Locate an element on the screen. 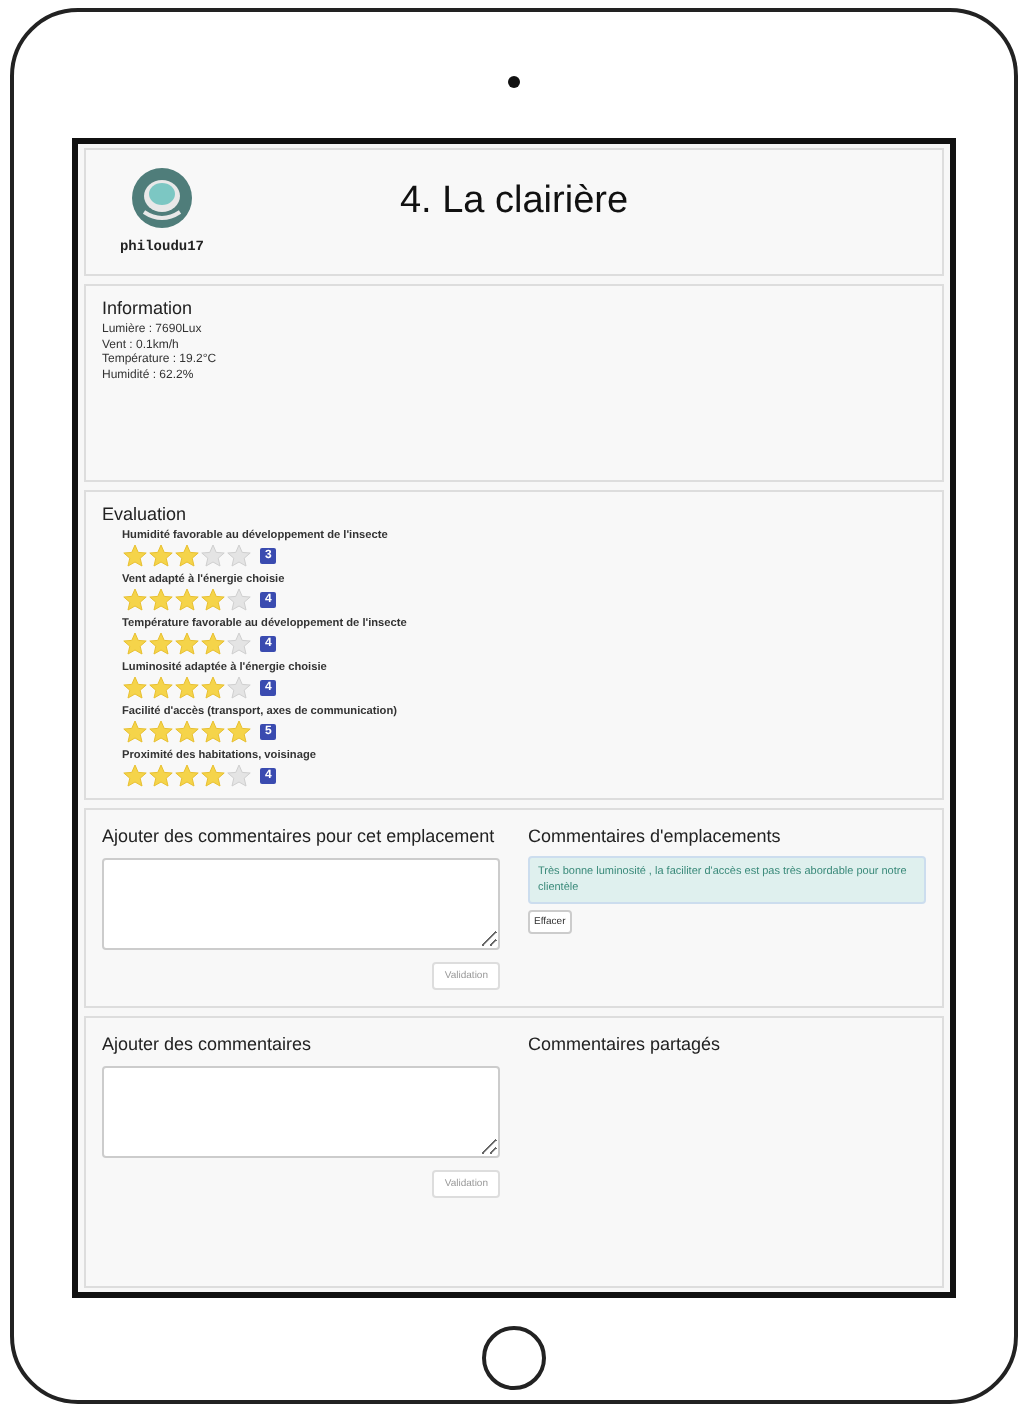 The image size is (1028, 1412). section-heading: Information is located at coordinates (148, 308).